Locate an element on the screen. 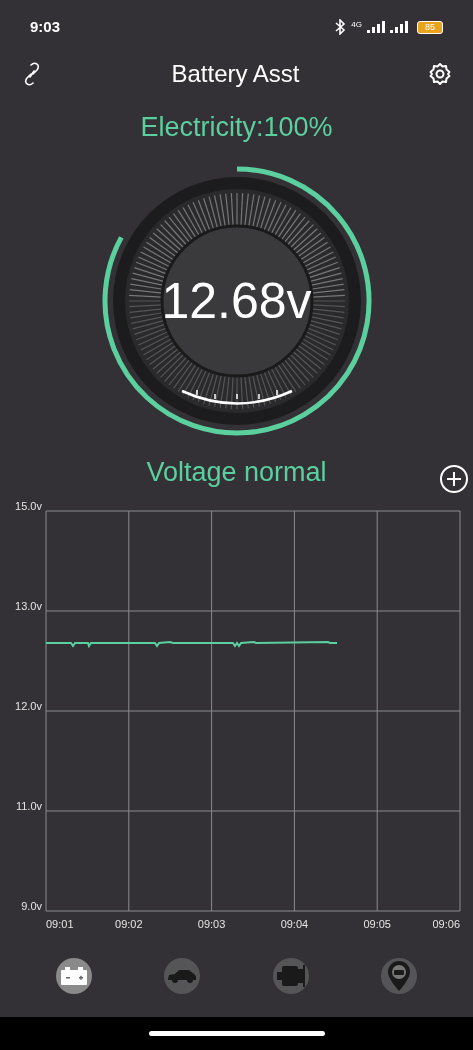 The width and height of the screenshot is (473, 1050). nav-button is located at coordinates (74, 976).